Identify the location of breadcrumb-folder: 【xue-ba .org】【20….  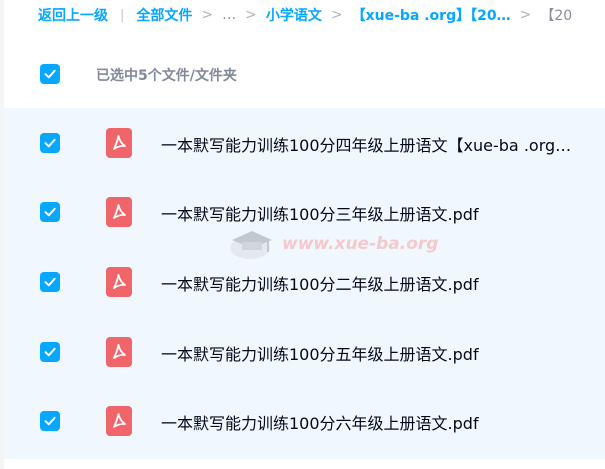
(431, 15).